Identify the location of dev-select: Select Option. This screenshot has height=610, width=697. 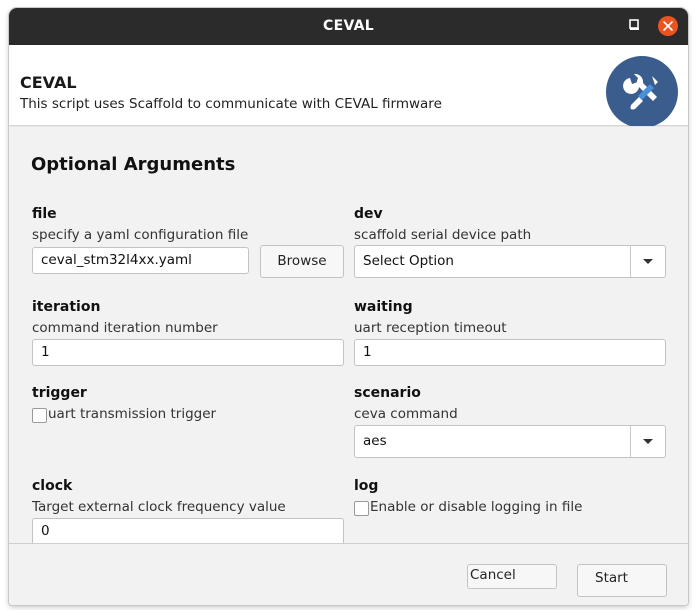
(510, 261).